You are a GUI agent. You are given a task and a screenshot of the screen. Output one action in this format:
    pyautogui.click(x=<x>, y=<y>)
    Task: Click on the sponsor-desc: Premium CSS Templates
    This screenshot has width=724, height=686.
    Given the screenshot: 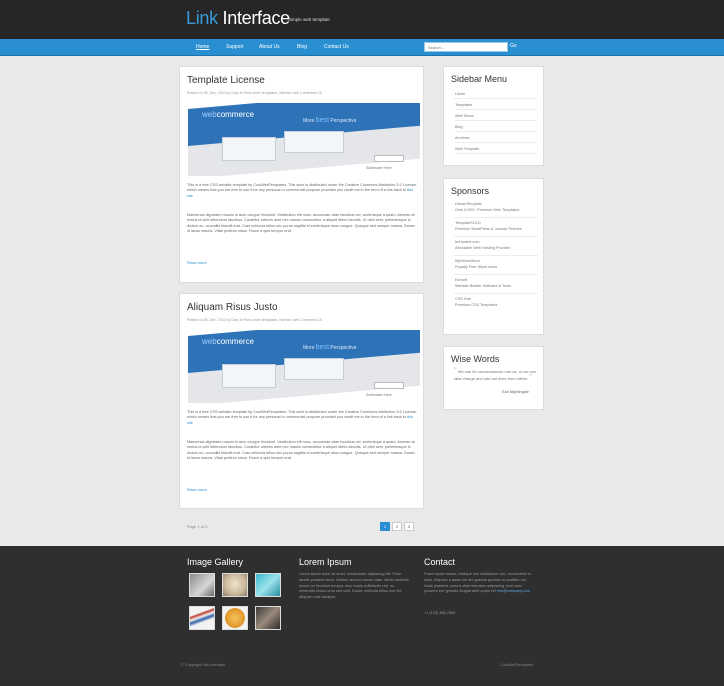 What is the action you would take?
    pyautogui.click(x=476, y=305)
    